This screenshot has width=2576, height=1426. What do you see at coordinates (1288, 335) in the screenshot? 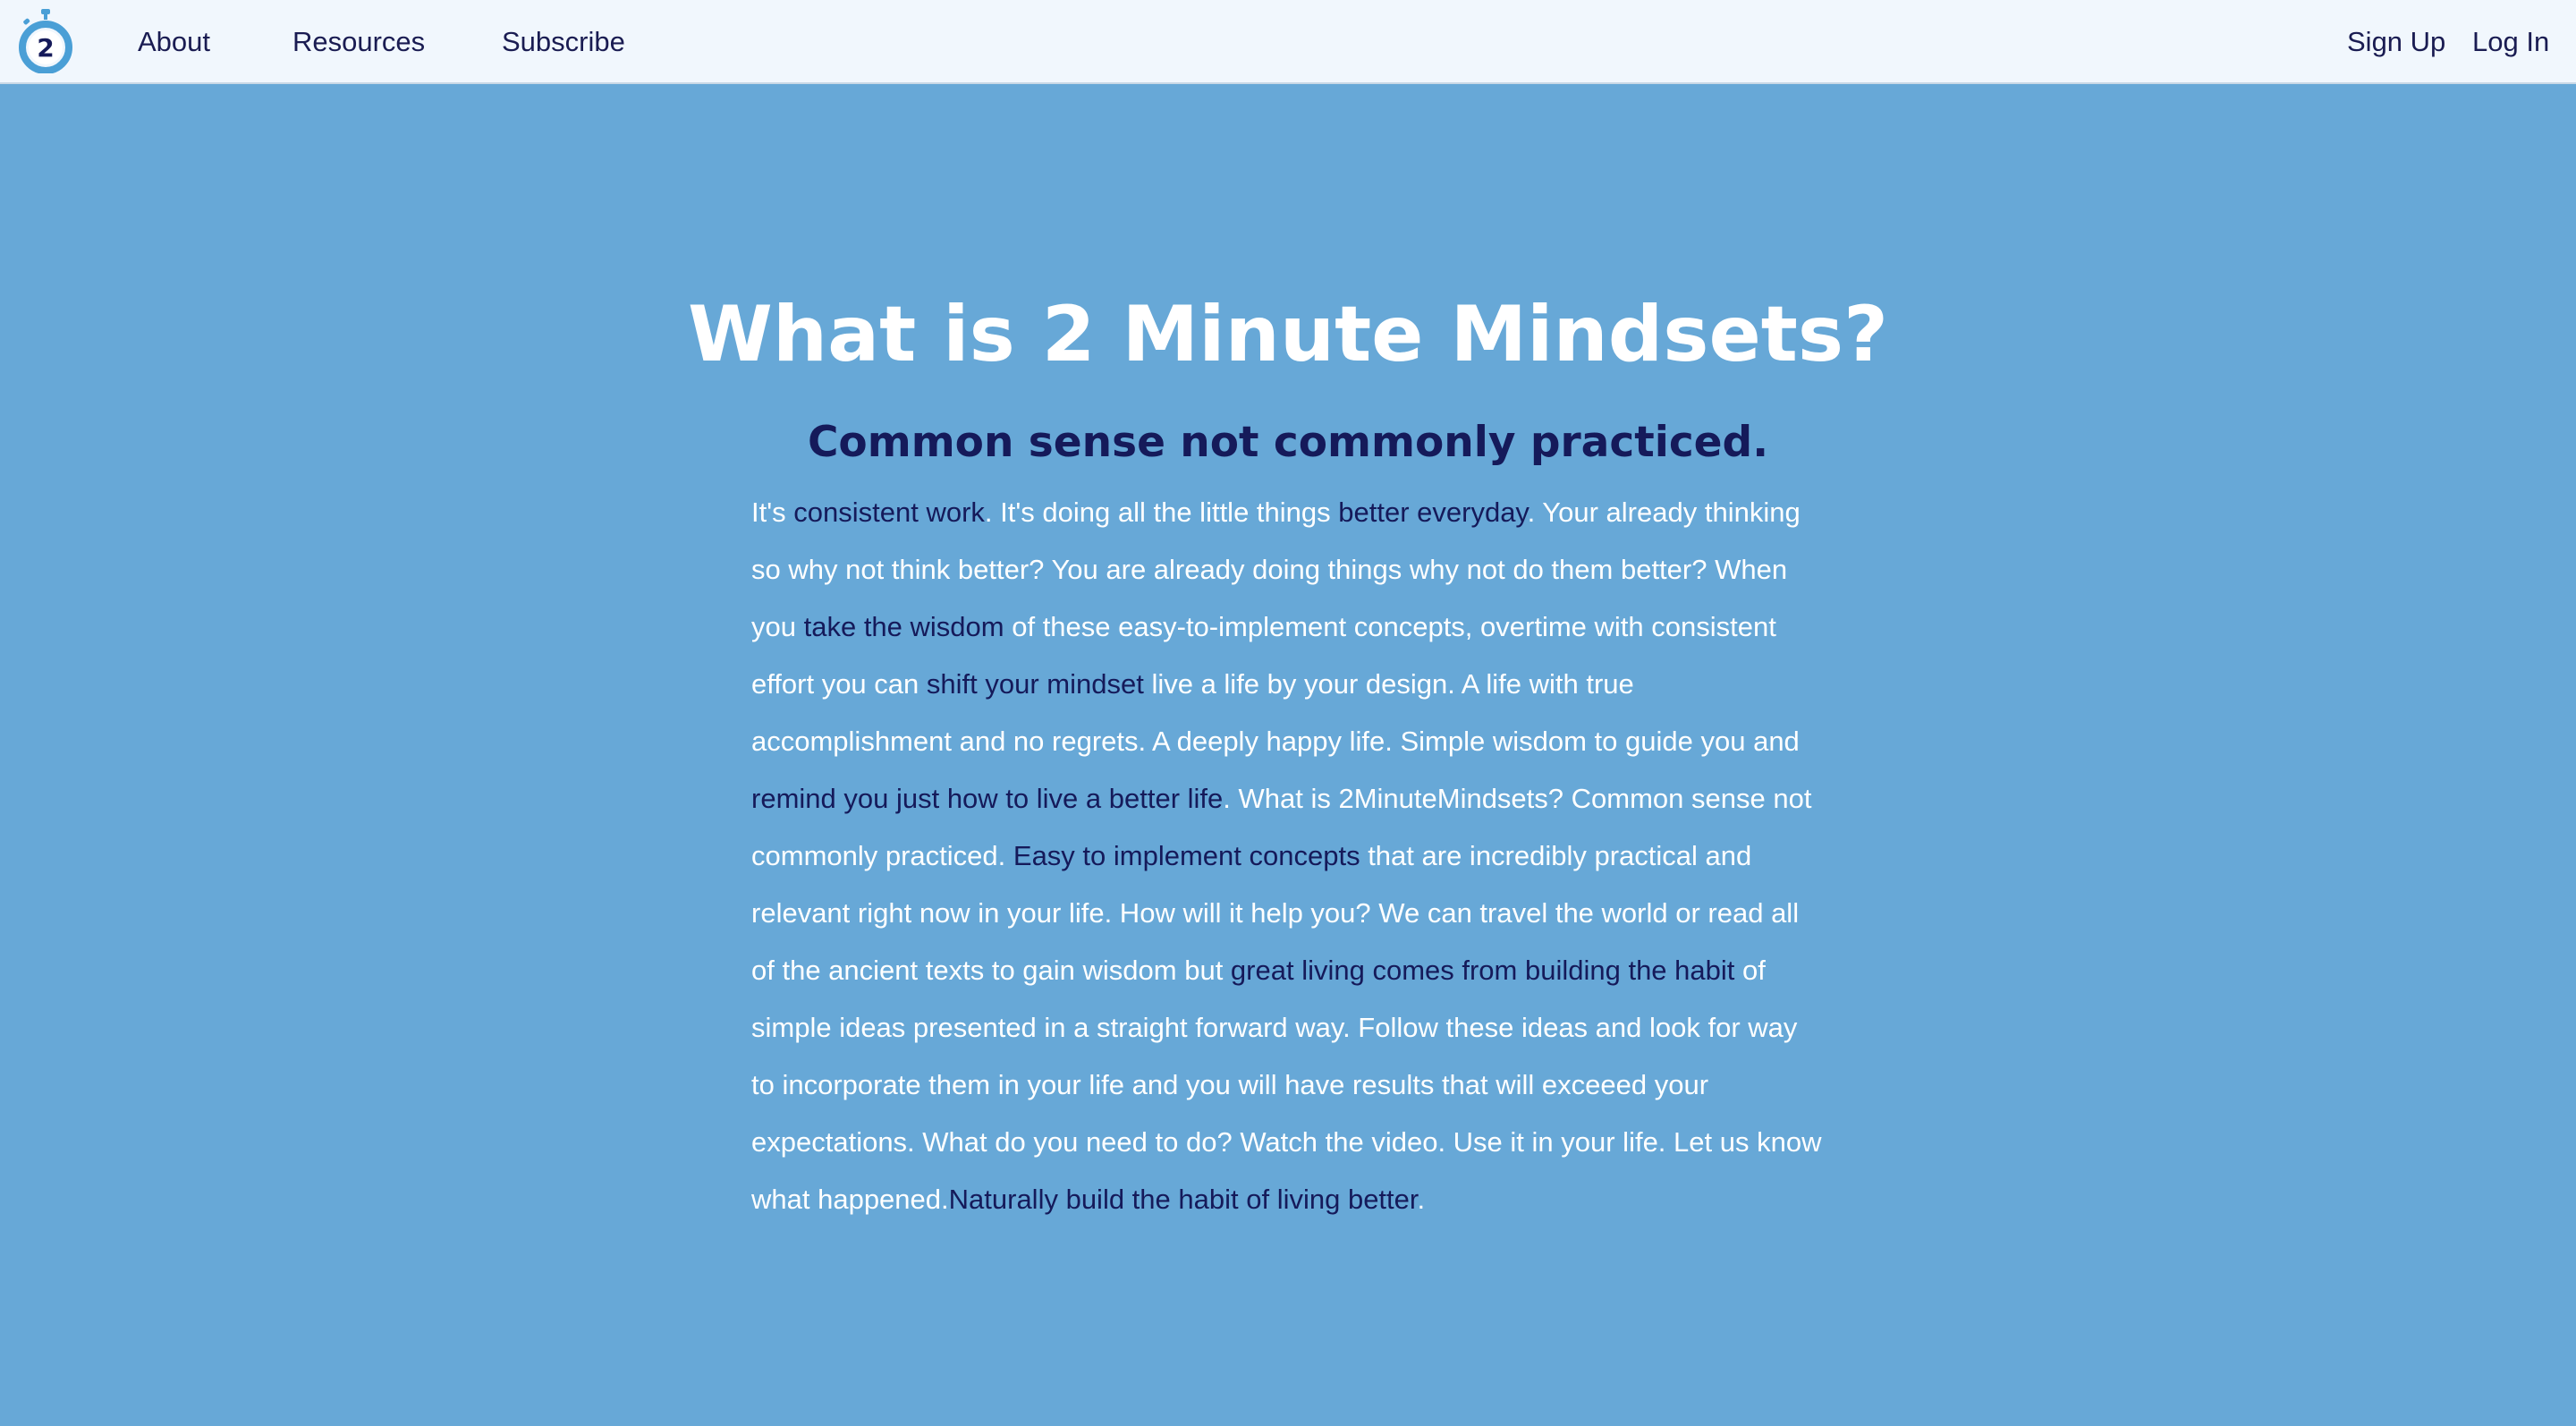
I see `page-title: What is 2 Minute Mindsets?` at bounding box center [1288, 335].